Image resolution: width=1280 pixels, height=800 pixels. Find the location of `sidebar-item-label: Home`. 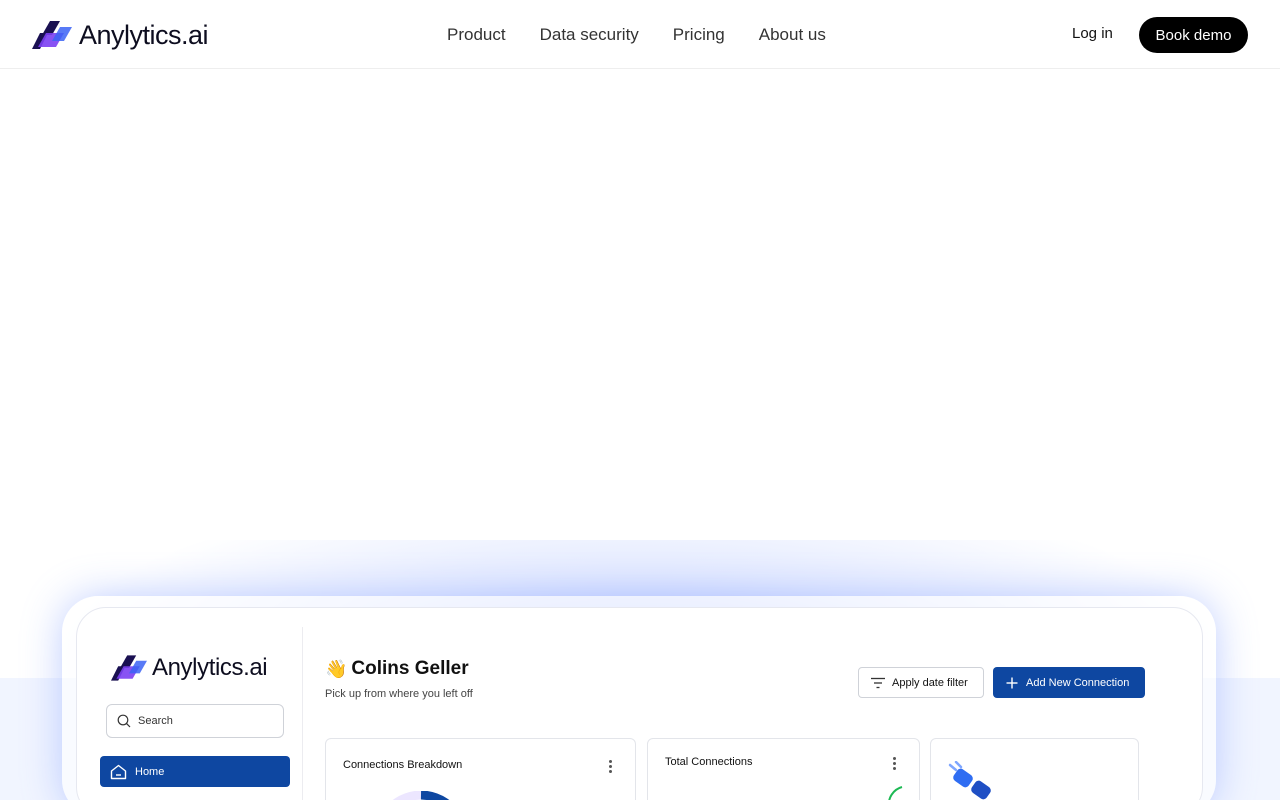

sidebar-item-label: Home is located at coordinates (150, 771).